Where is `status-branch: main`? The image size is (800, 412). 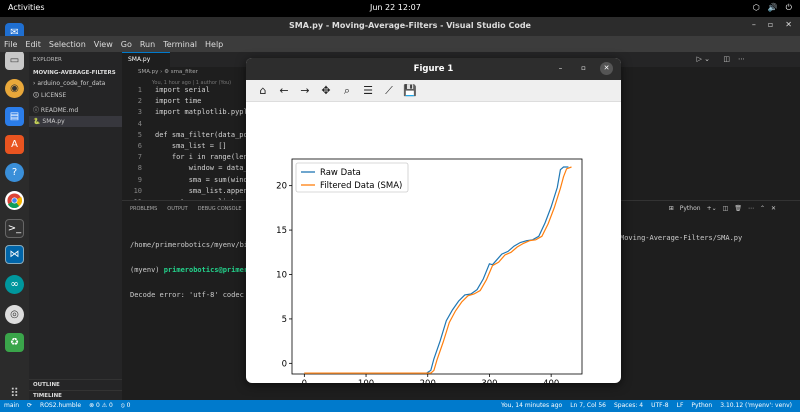 status-branch: main is located at coordinates (11, 406).